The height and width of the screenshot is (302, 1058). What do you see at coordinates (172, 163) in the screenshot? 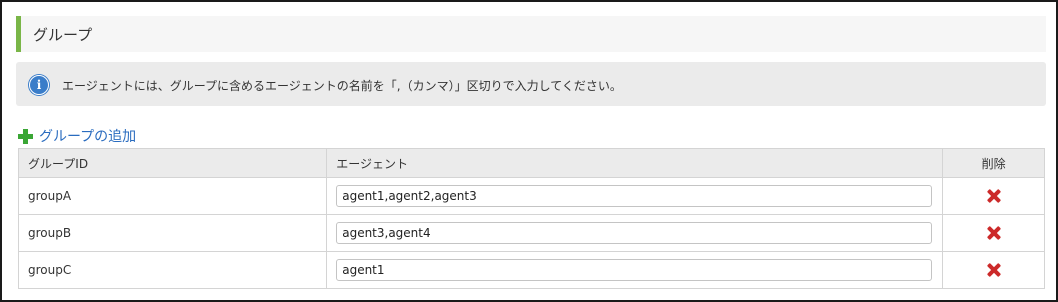
I see `header-group-id: グループID` at bounding box center [172, 163].